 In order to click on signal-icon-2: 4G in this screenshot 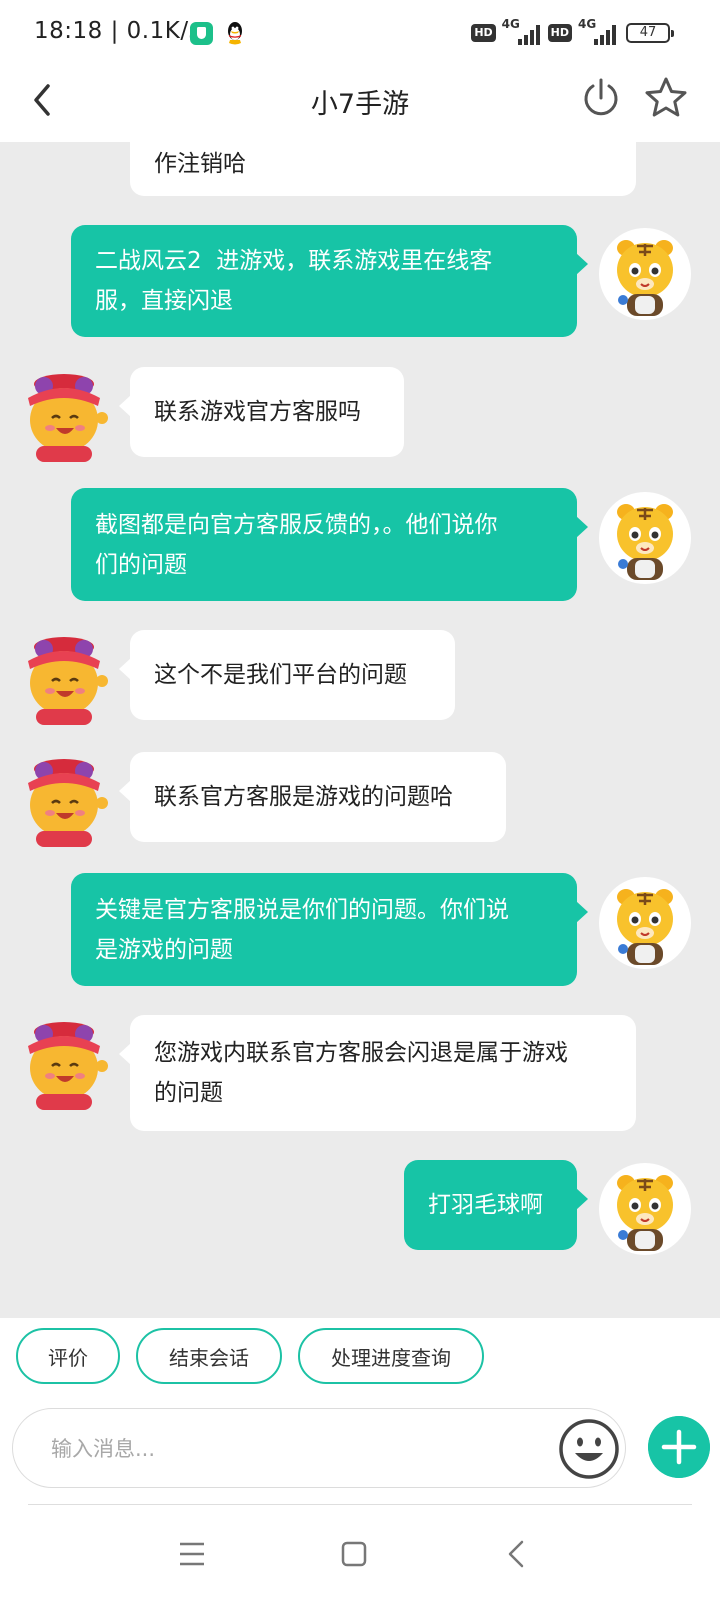, I will do `click(598, 31)`.